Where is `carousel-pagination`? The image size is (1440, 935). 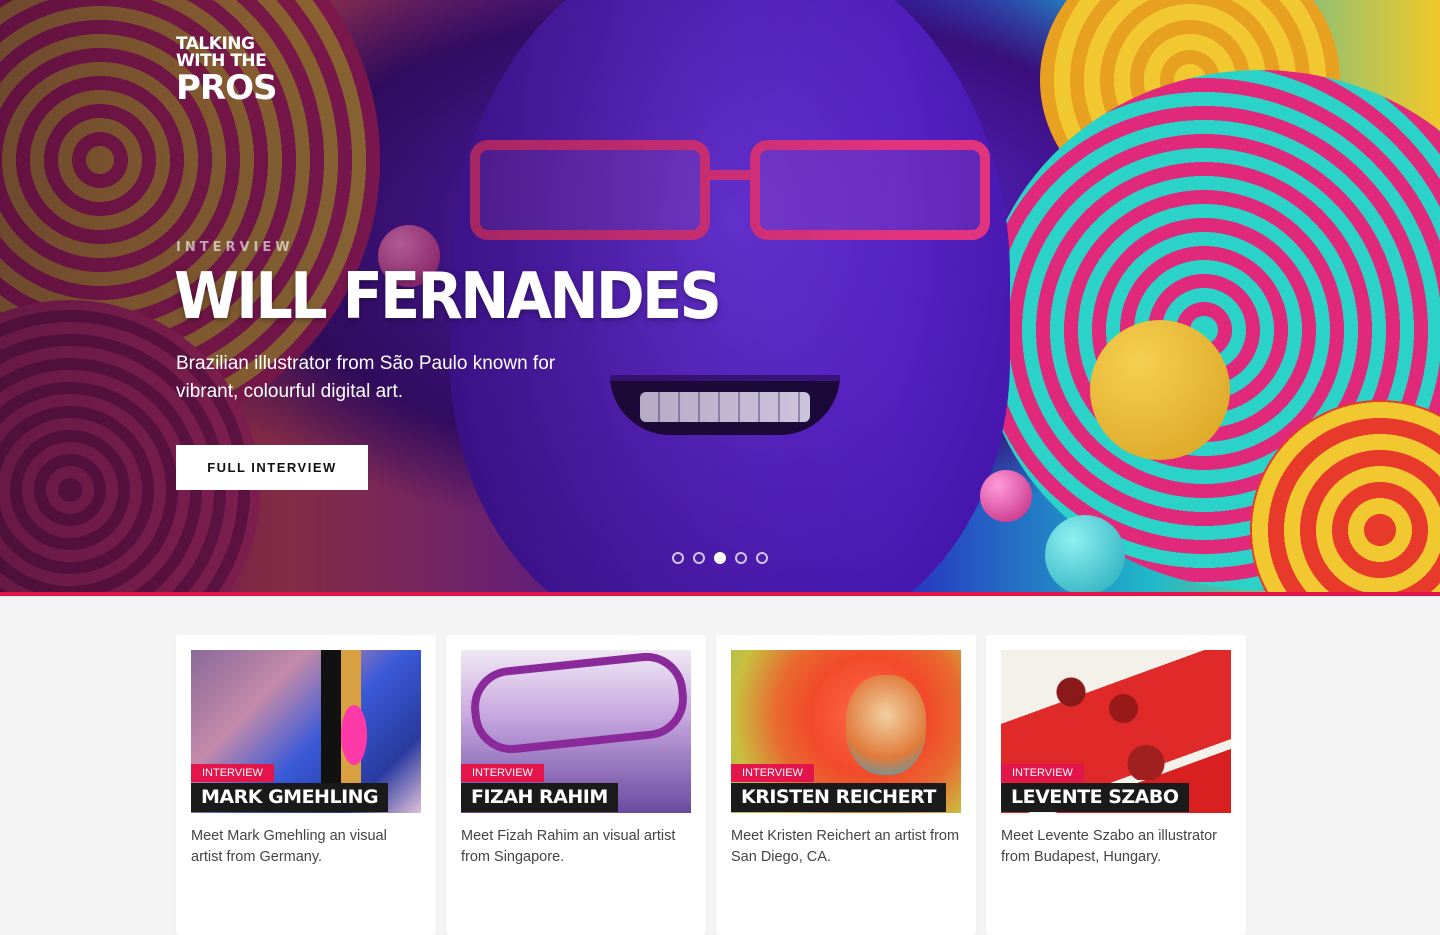
carousel-pagination is located at coordinates (720, 558).